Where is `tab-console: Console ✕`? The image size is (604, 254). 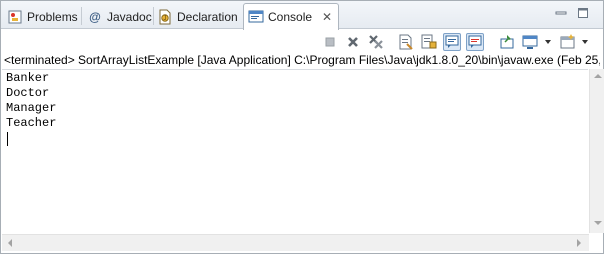
tab-console: Console ✕ is located at coordinates (291, 16).